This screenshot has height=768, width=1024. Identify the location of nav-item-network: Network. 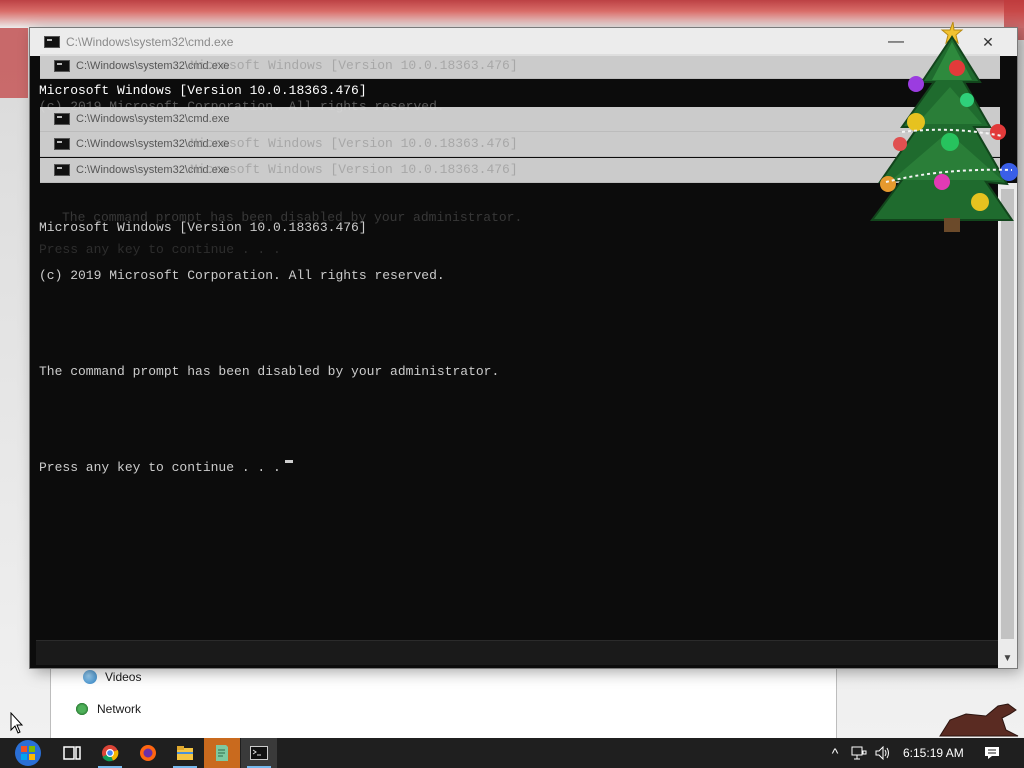
(108, 709).